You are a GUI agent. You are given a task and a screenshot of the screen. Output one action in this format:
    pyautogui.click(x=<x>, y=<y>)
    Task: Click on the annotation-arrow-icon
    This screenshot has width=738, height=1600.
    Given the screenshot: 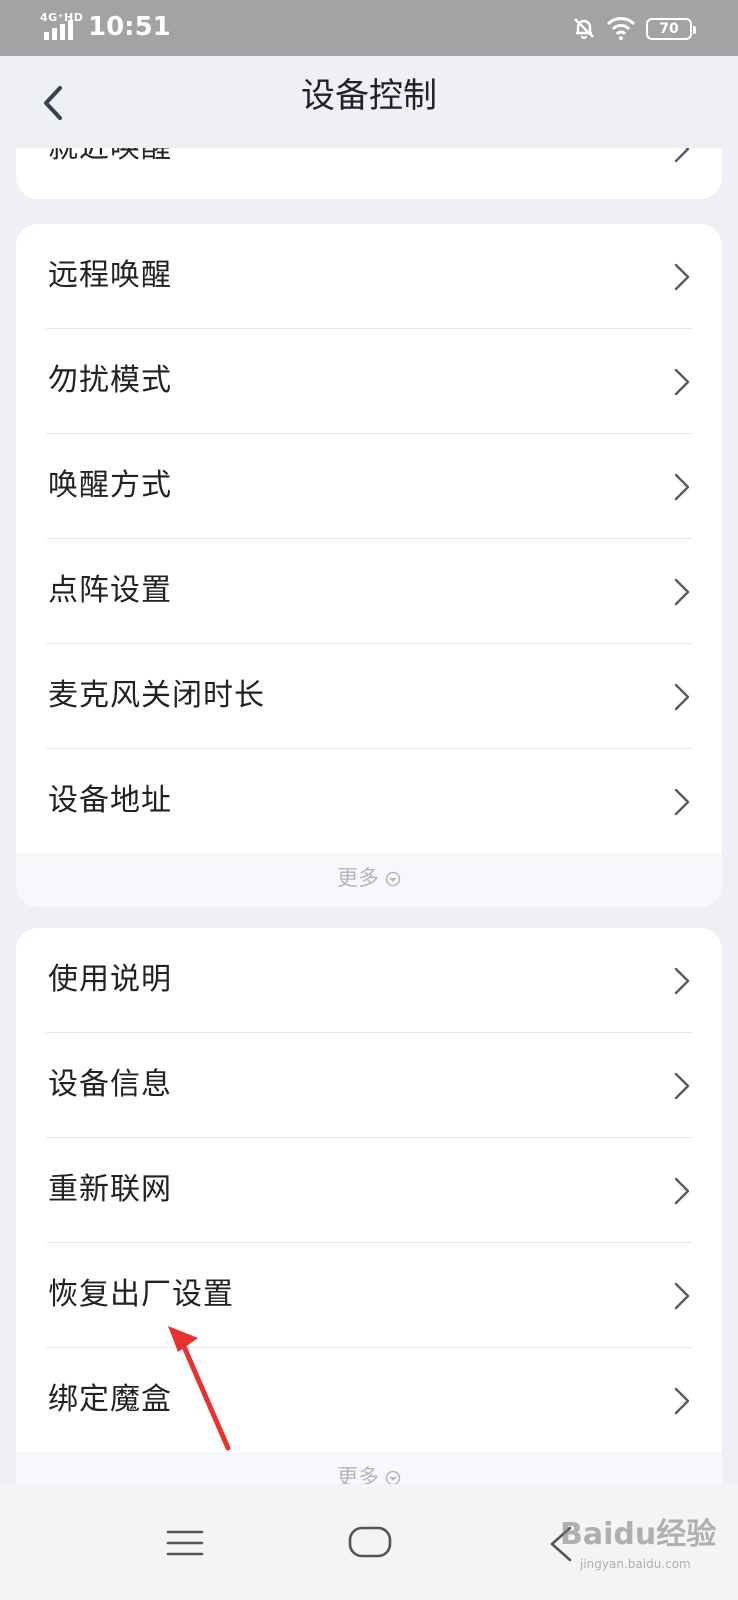 What is the action you would take?
    pyautogui.click(x=199, y=1388)
    